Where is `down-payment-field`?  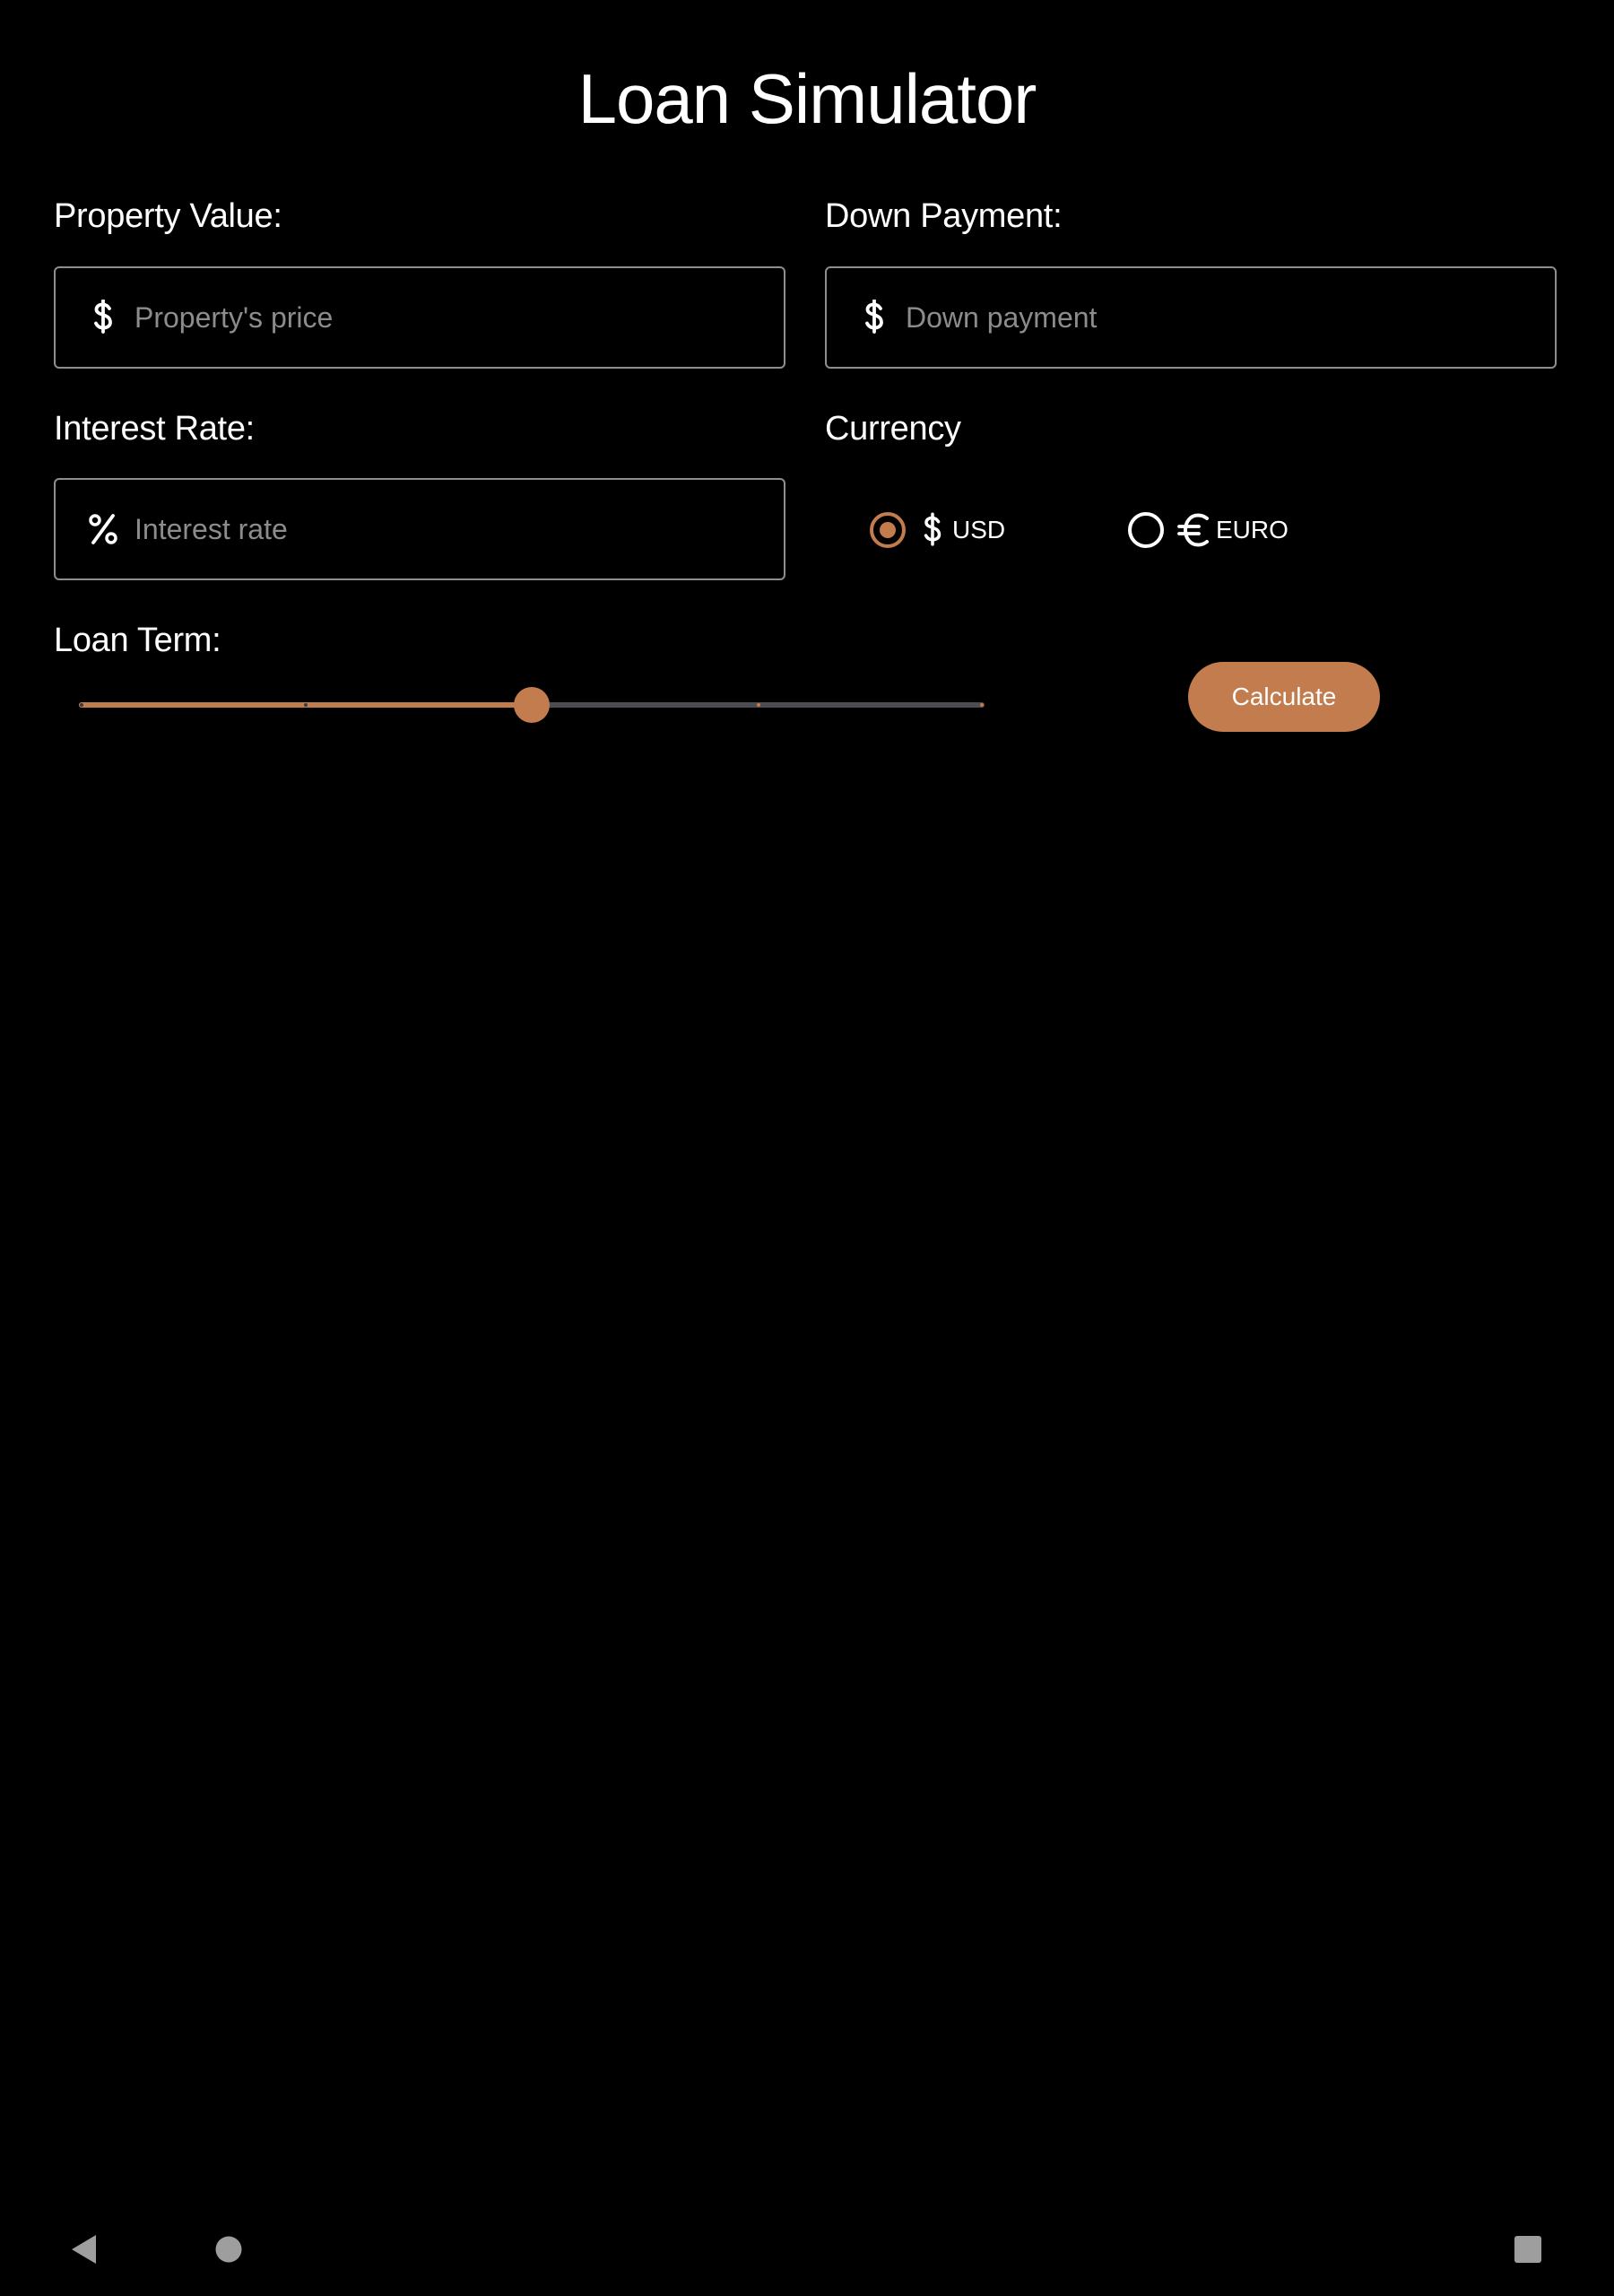
down-payment-field is located at coordinates (1191, 317).